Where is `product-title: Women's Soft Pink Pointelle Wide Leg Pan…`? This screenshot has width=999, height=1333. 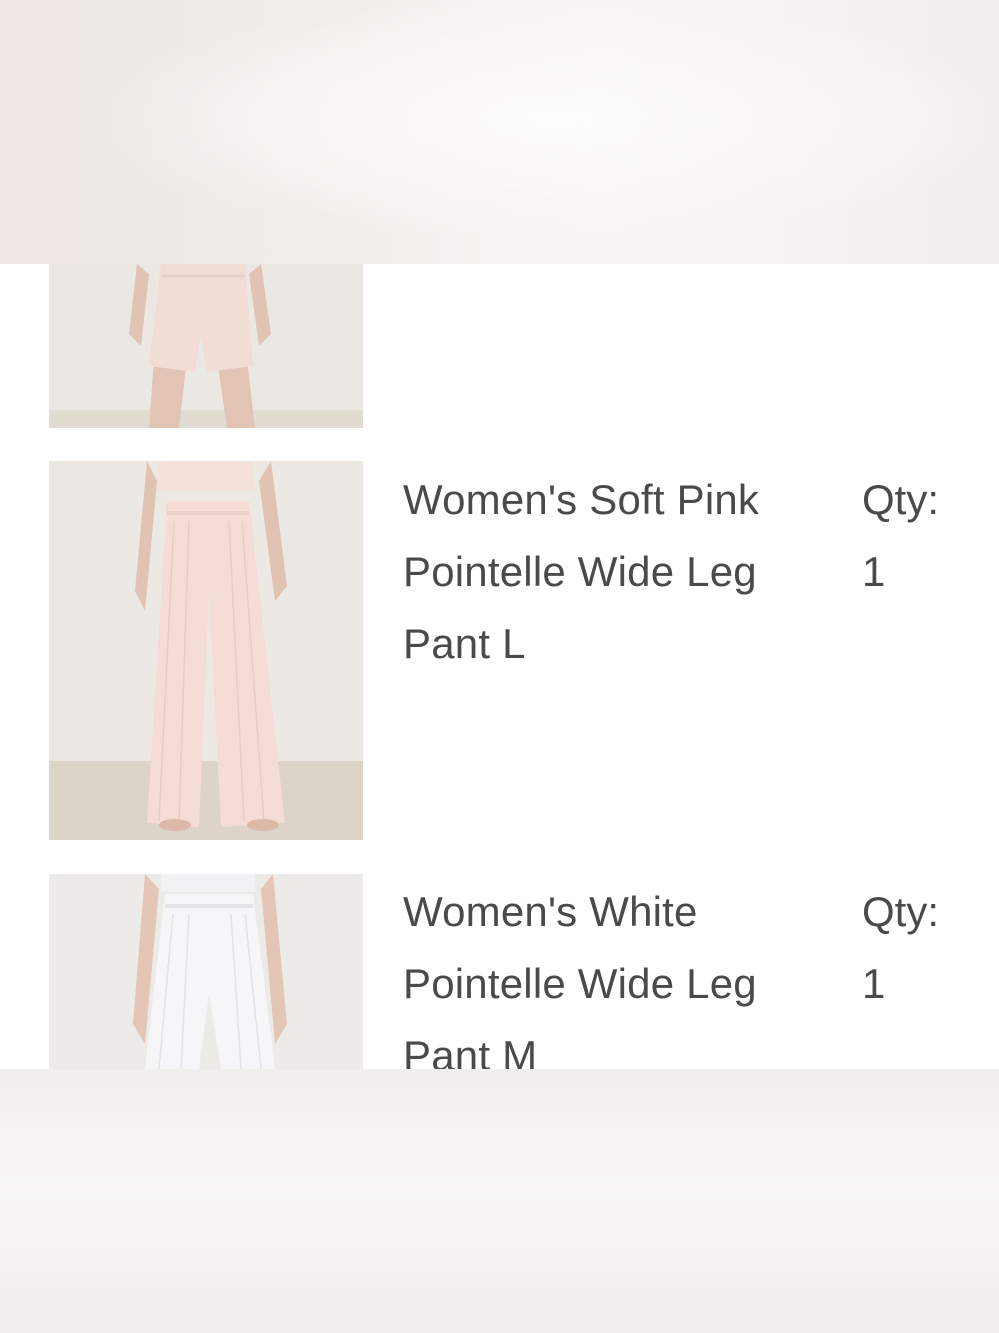 product-title: Women's Soft Pink Pointelle Wide Leg Pan… is located at coordinates (618, 572).